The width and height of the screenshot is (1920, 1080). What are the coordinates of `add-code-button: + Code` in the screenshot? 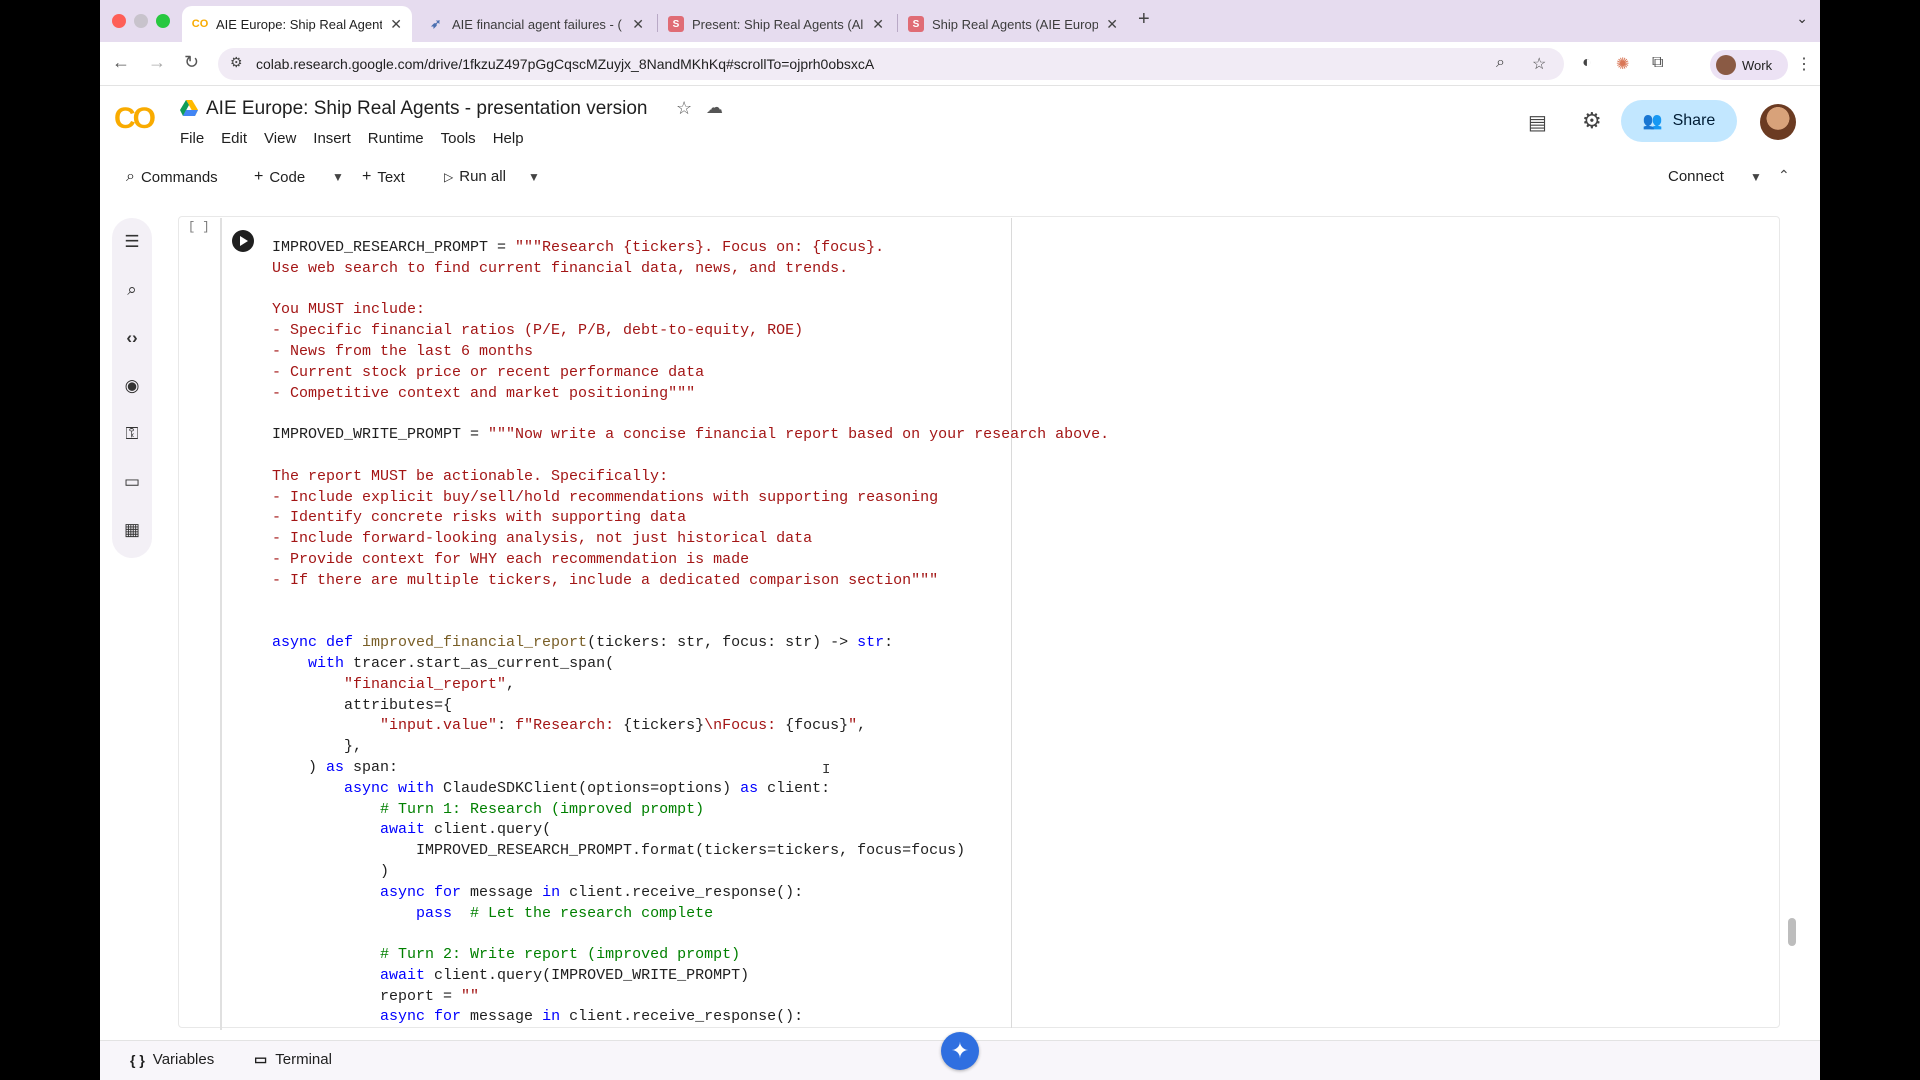 It's located at (279, 177).